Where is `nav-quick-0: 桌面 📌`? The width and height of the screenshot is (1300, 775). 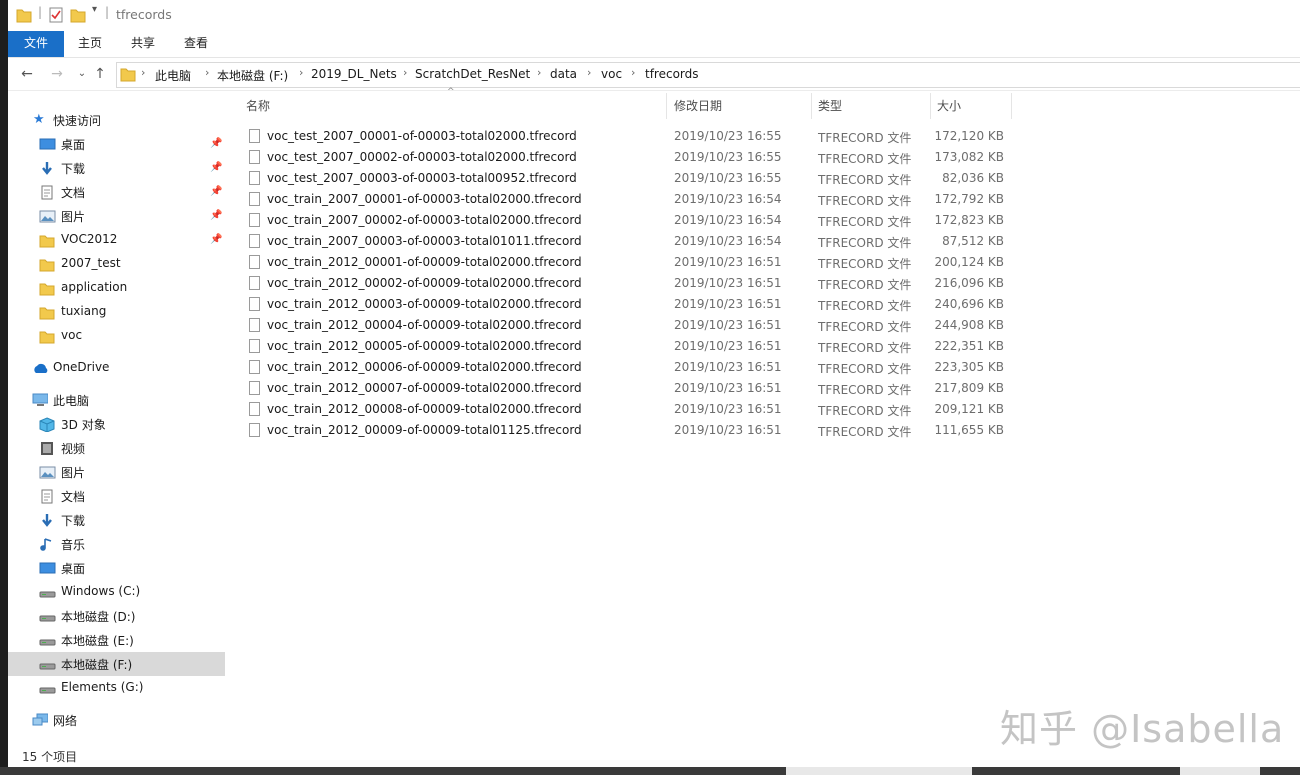 nav-quick-0: 桌面 📌 is located at coordinates (116, 144).